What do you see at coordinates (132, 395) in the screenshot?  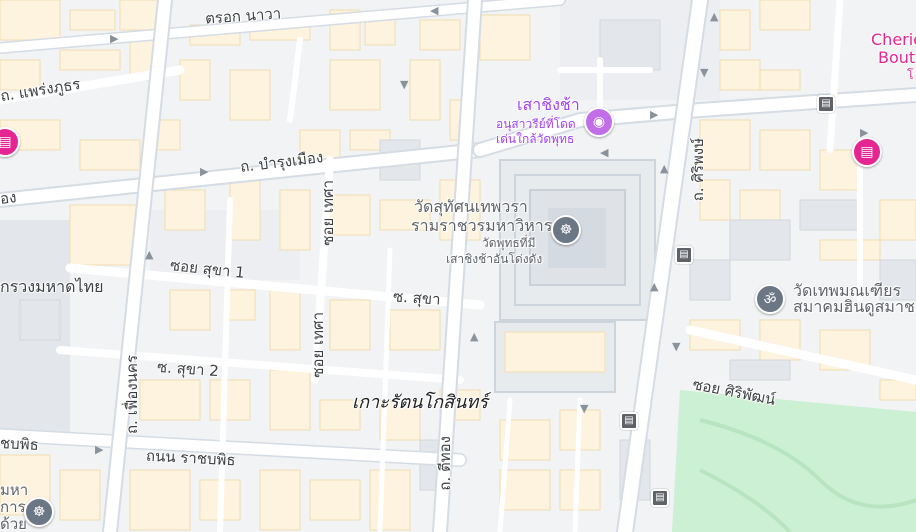 I see `road-label-fueang-nakhon: ถ. เฟื่องนคร` at bounding box center [132, 395].